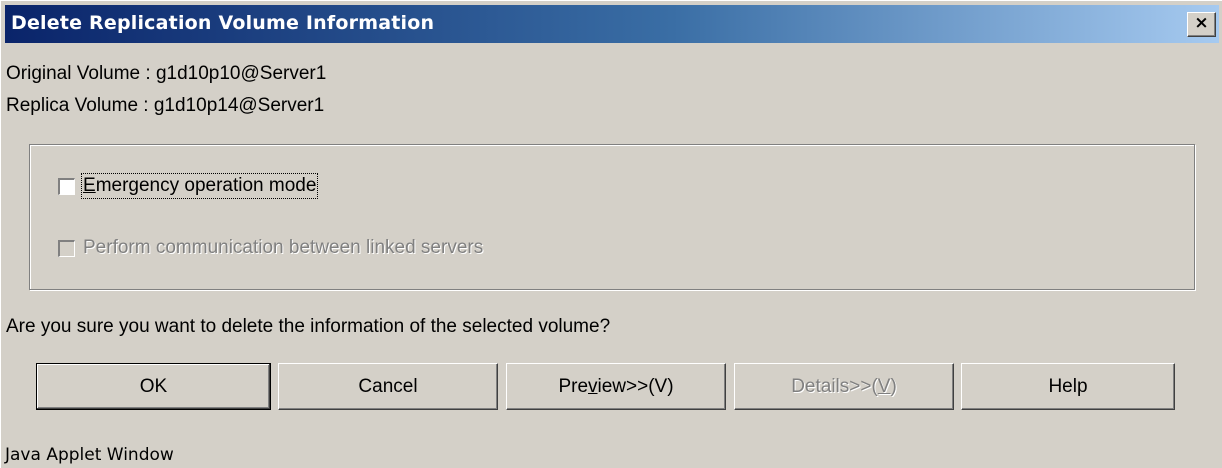  I want to click on close-button: ×, so click(1201, 24).